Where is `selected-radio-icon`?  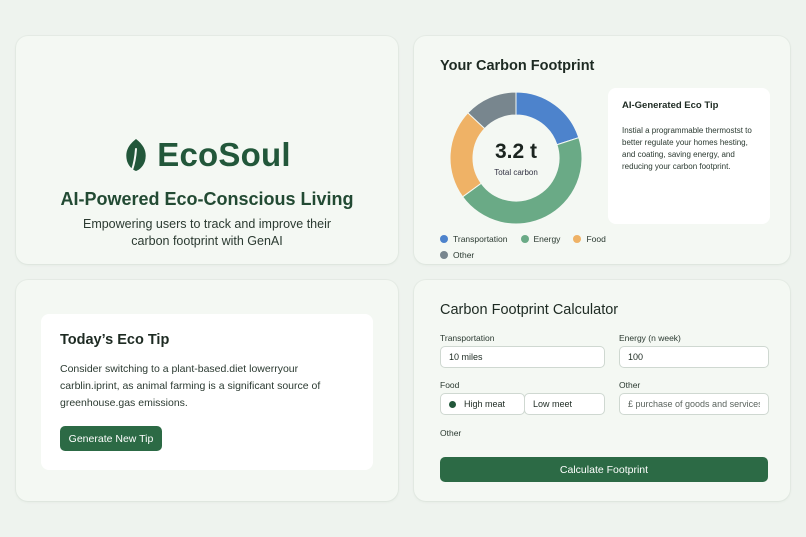
selected-radio-icon is located at coordinates (452, 404).